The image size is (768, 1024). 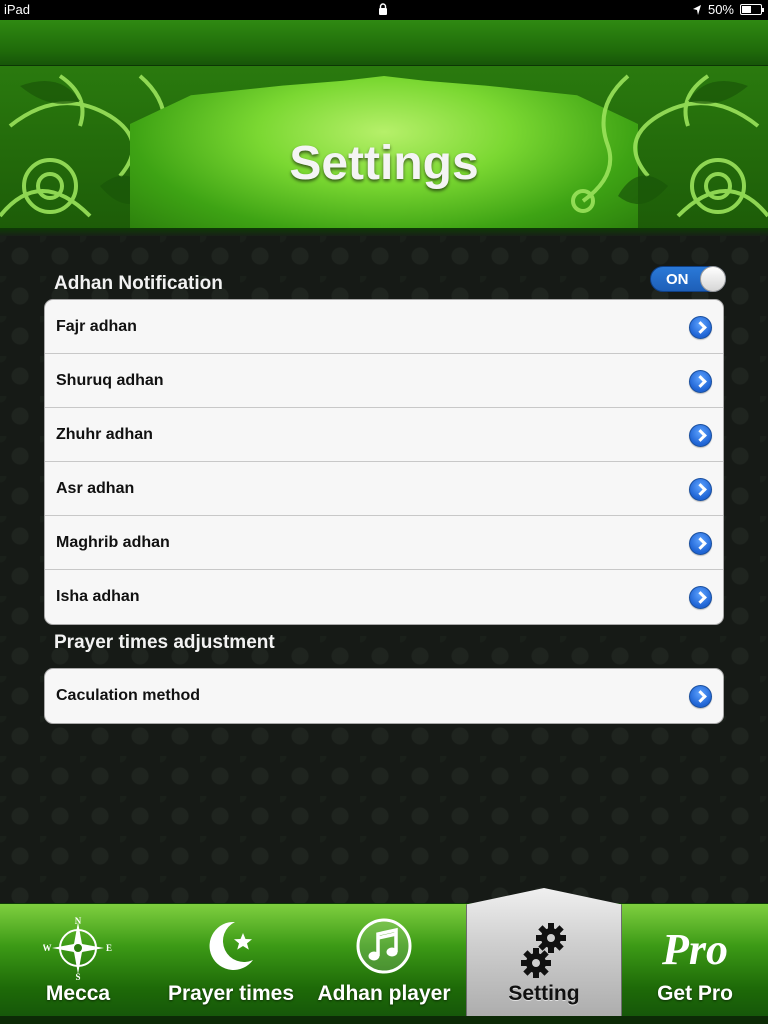 What do you see at coordinates (138, 283) in the screenshot?
I see `section-header-adhan-notification: Adhan Notification` at bounding box center [138, 283].